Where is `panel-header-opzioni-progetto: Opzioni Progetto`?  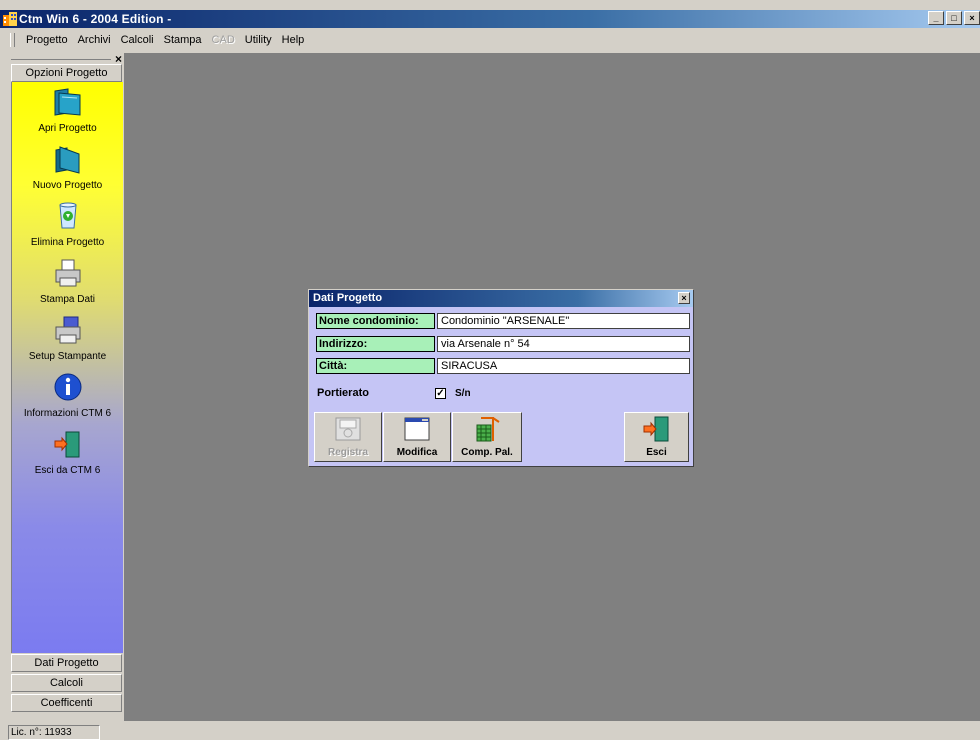
panel-header-opzioni-progetto: Opzioni Progetto is located at coordinates (66, 73).